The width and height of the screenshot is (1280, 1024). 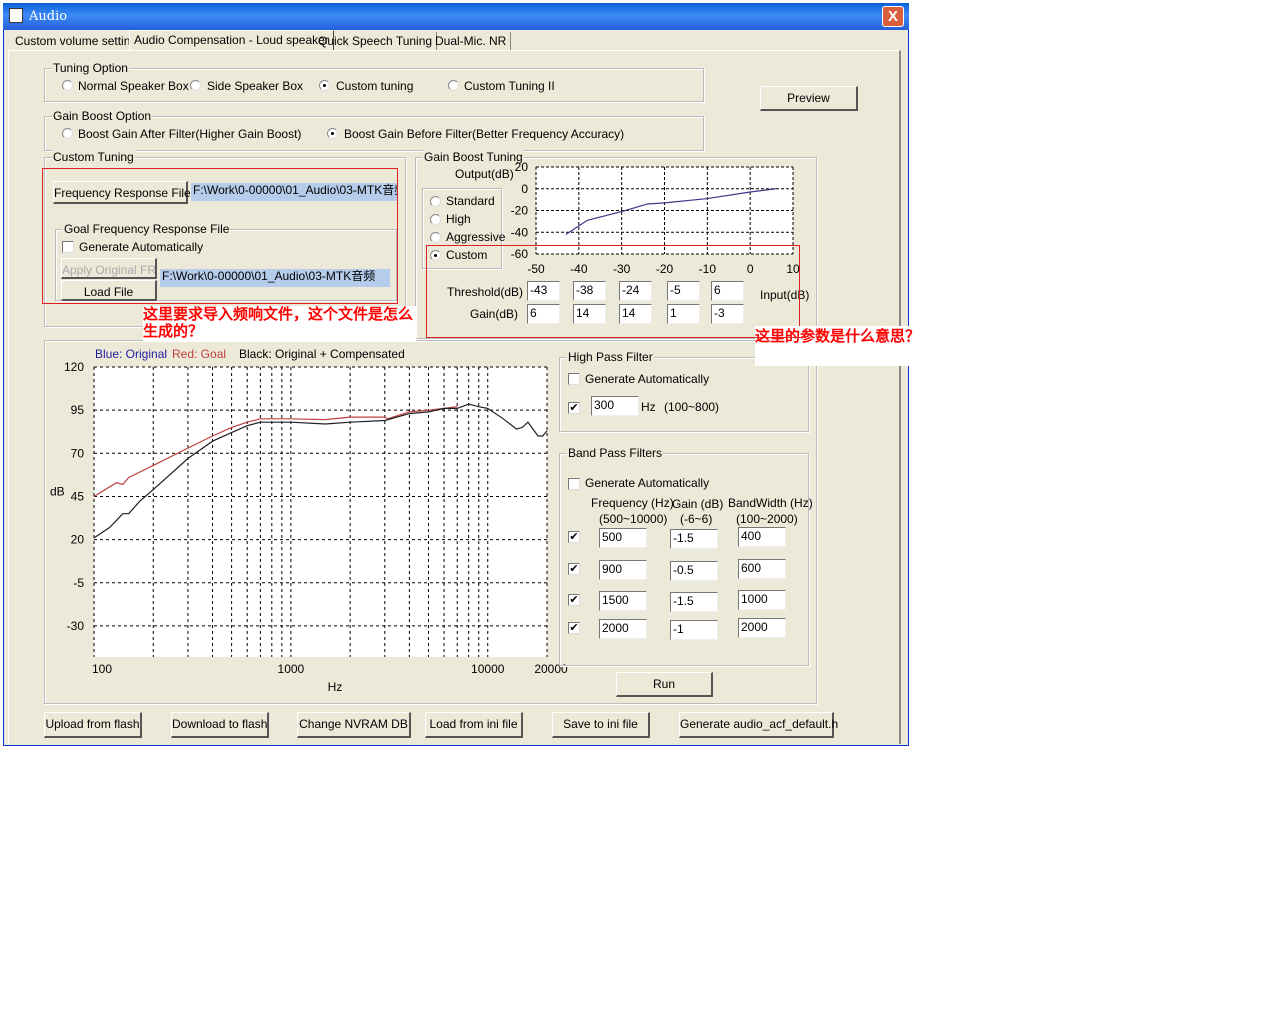 I want to click on y-tick-label: -20, so click(x=520, y=211).